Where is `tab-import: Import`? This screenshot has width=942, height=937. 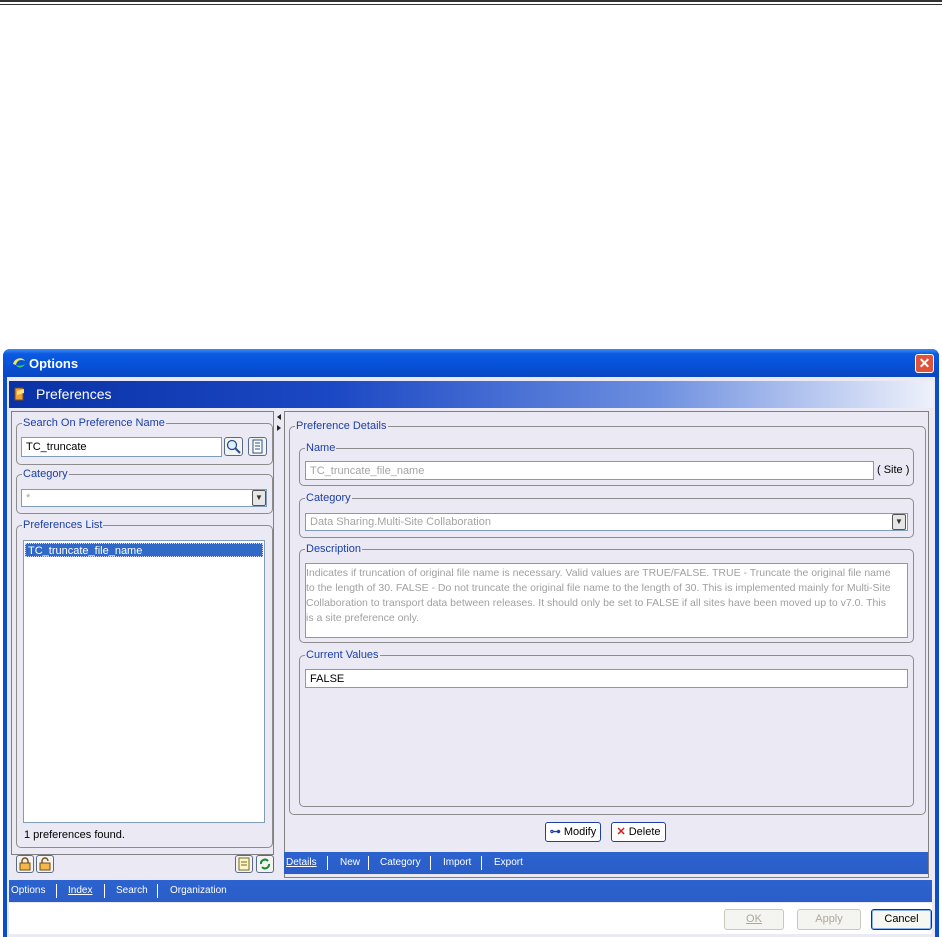 tab-import: Import is located at coordinates (457, 862).